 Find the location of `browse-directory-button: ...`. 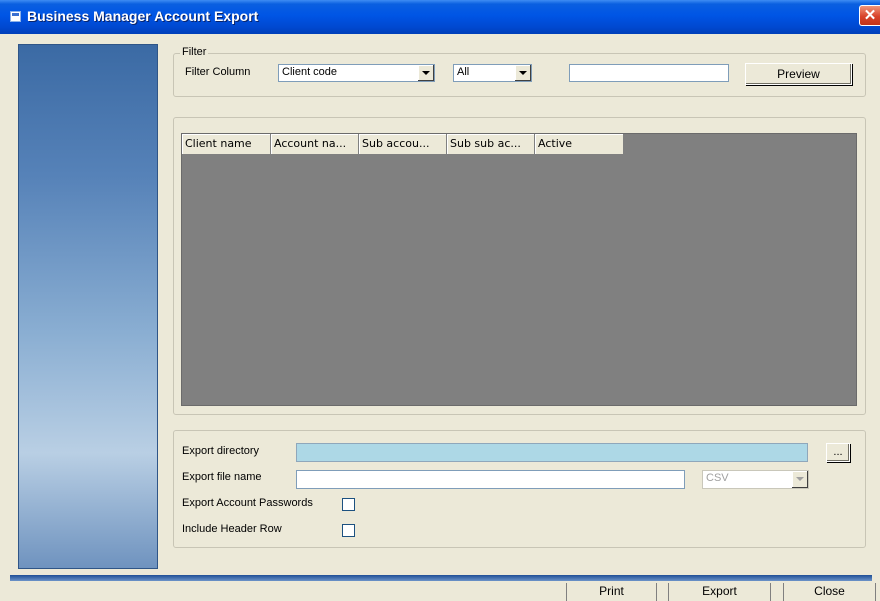

browse-directory-button: ... is located at coordinates (838, 452).